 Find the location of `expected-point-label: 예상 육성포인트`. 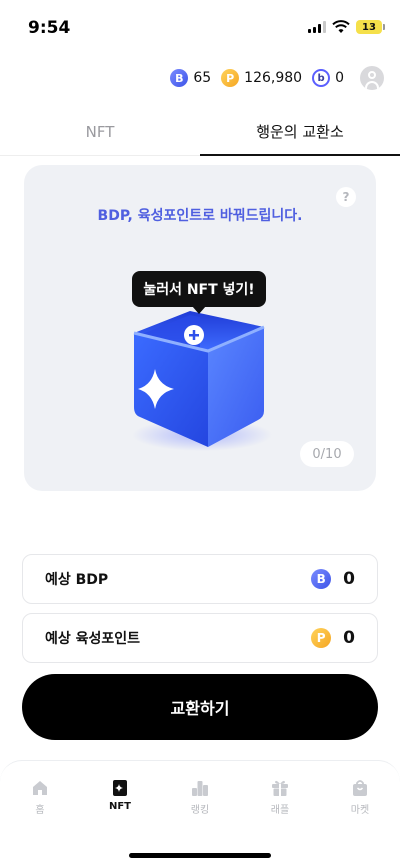

expected-point-label: 예상 육성포인트 is located at coordinates (93, 639).